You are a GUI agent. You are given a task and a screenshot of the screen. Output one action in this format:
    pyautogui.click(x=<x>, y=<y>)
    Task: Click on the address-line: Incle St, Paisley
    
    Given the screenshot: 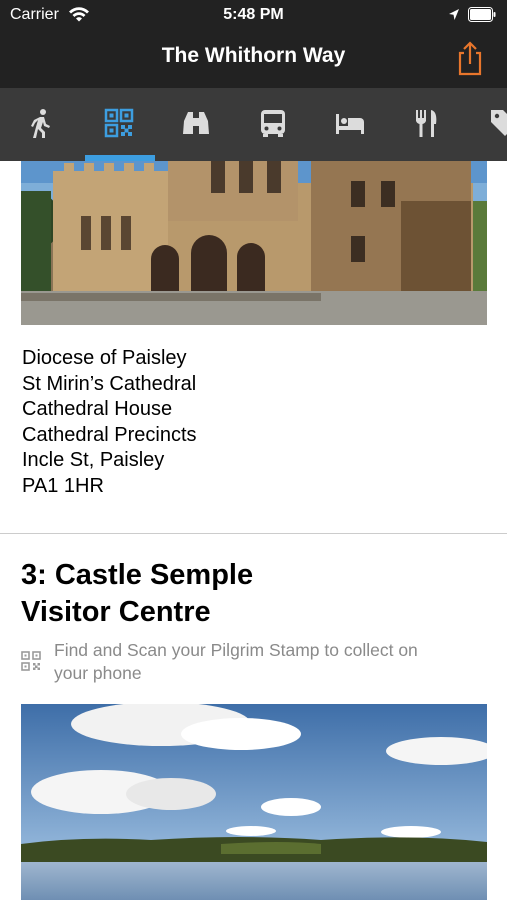 What is the action you would take?
    pyautogui.click(x=93, y=460)
    